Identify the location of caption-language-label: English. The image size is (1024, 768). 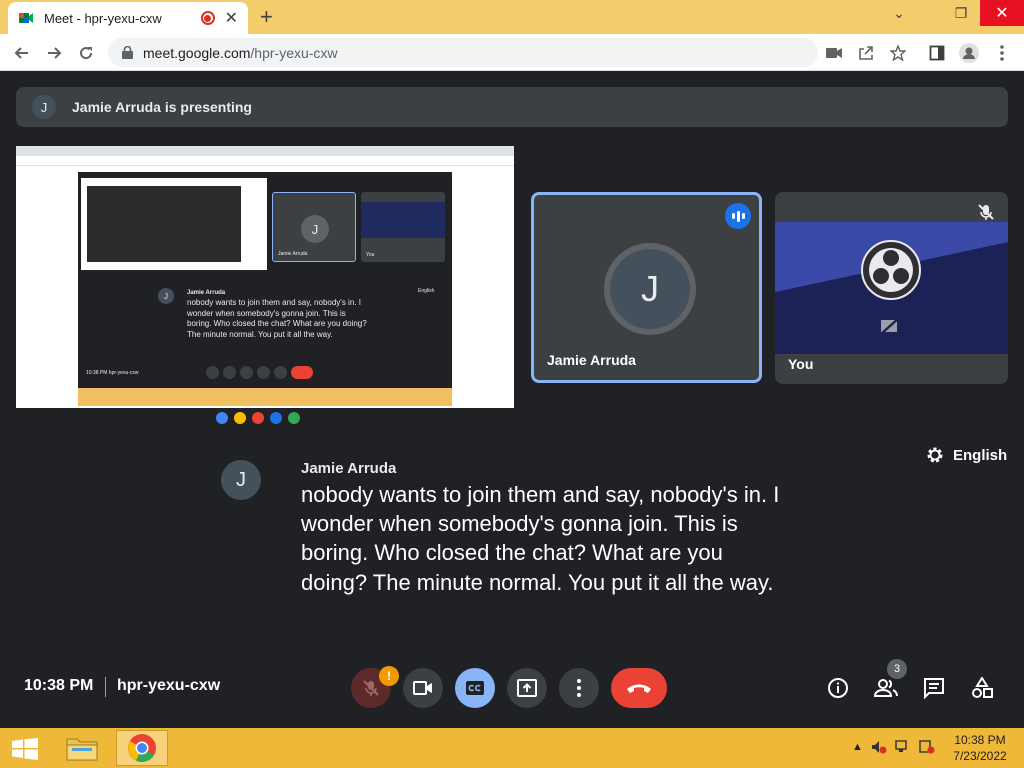
(980, 455).